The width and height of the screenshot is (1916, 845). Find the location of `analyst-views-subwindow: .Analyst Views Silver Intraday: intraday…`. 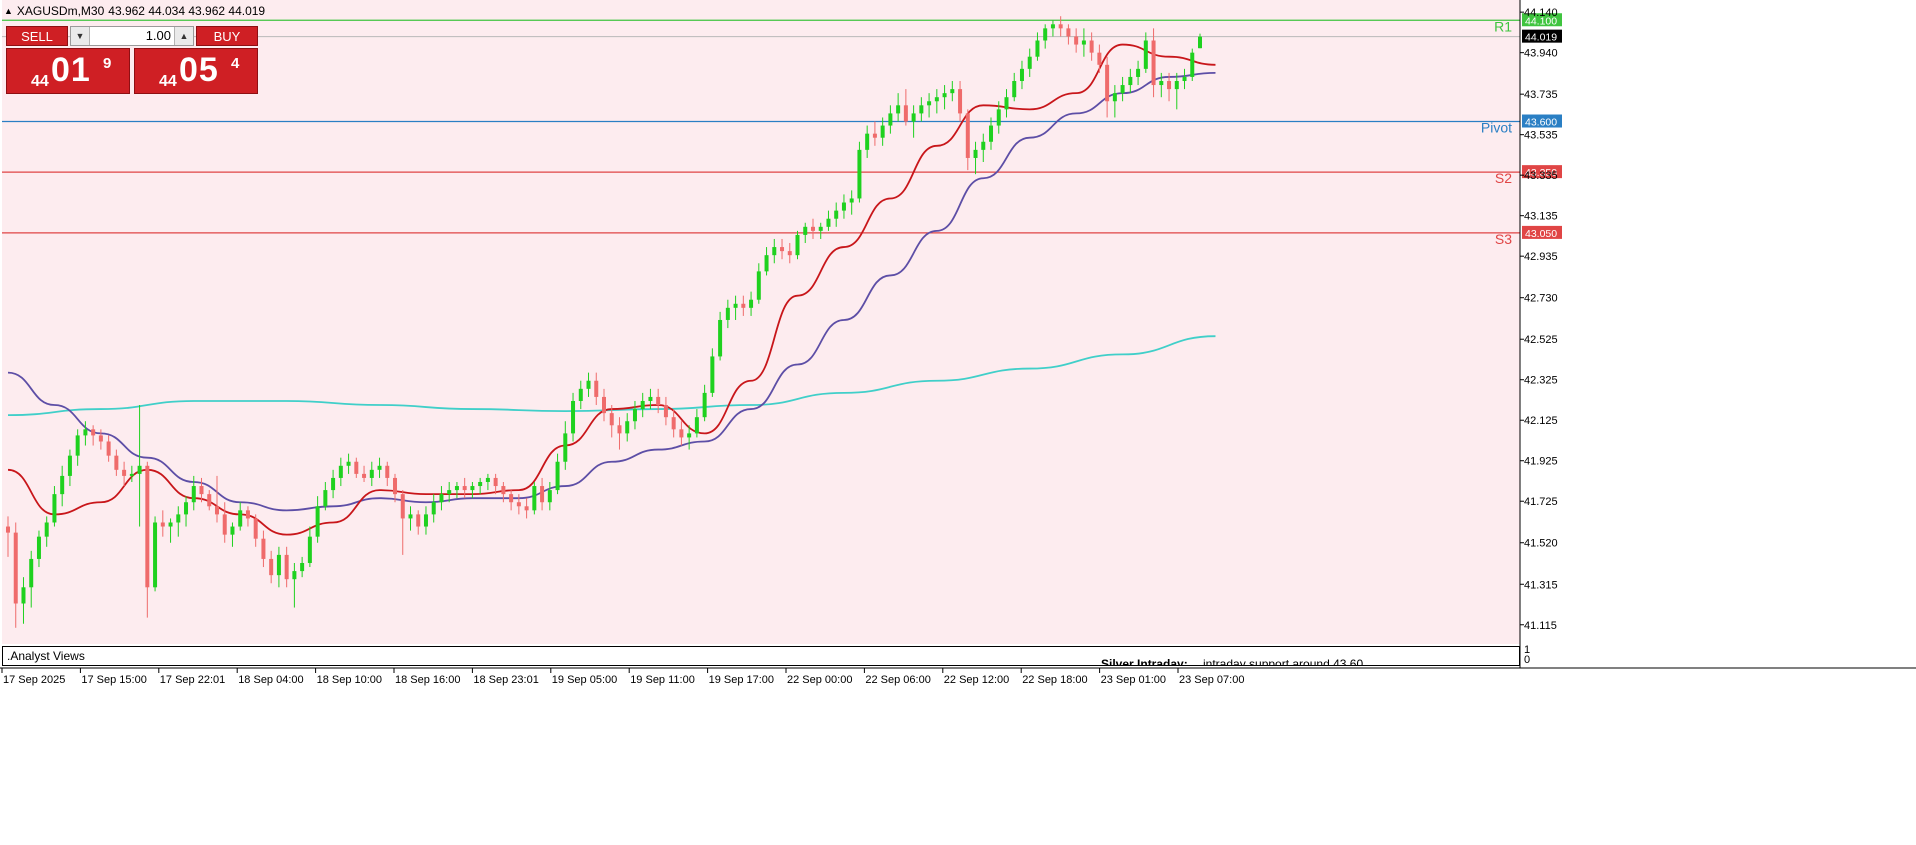

analyst-views-subwindow: .Analyst Views Silver Intraday: intraday… is located at coordinates (761, 656).